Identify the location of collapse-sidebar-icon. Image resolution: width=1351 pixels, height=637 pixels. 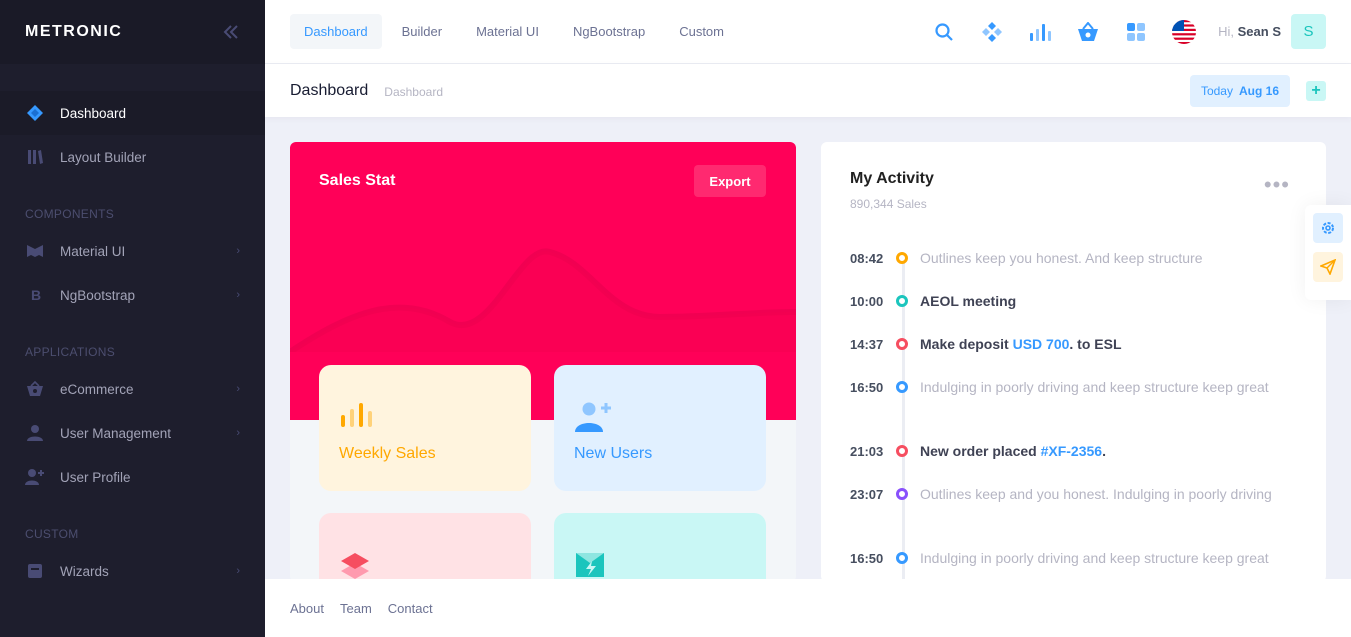
(231, 32).